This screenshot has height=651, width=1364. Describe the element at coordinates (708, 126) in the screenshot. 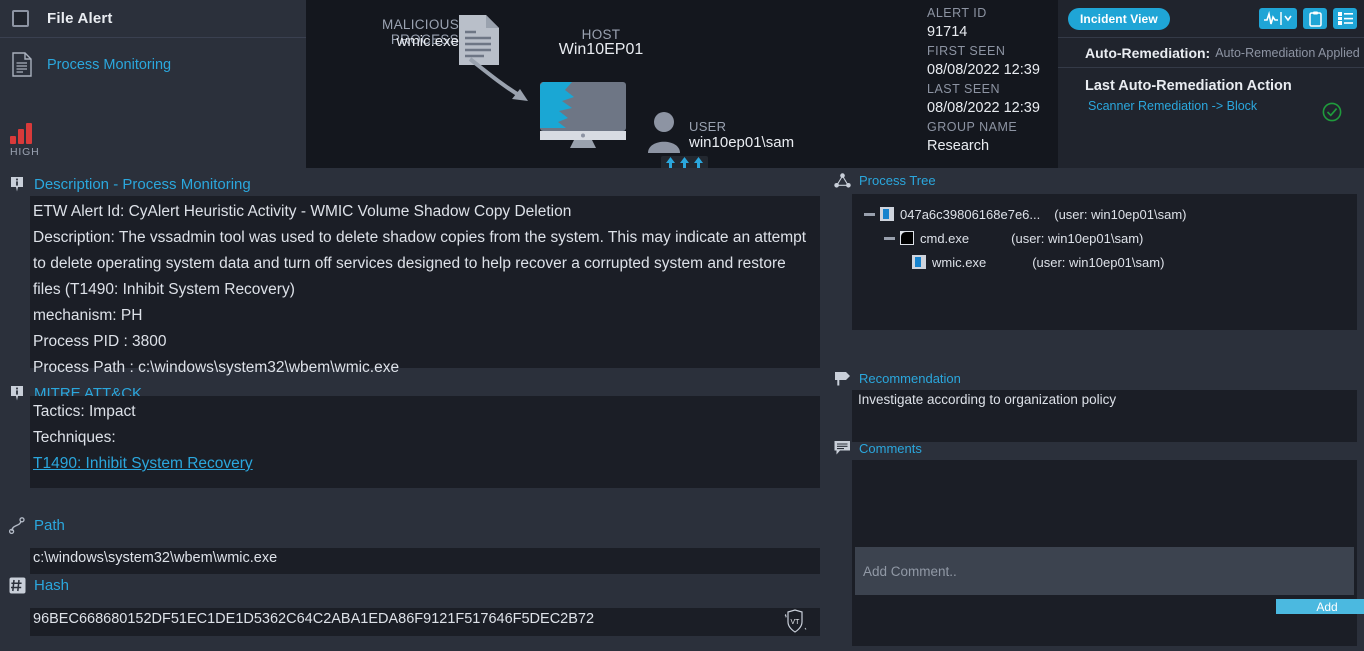

I see `user-label: USER` at that location.